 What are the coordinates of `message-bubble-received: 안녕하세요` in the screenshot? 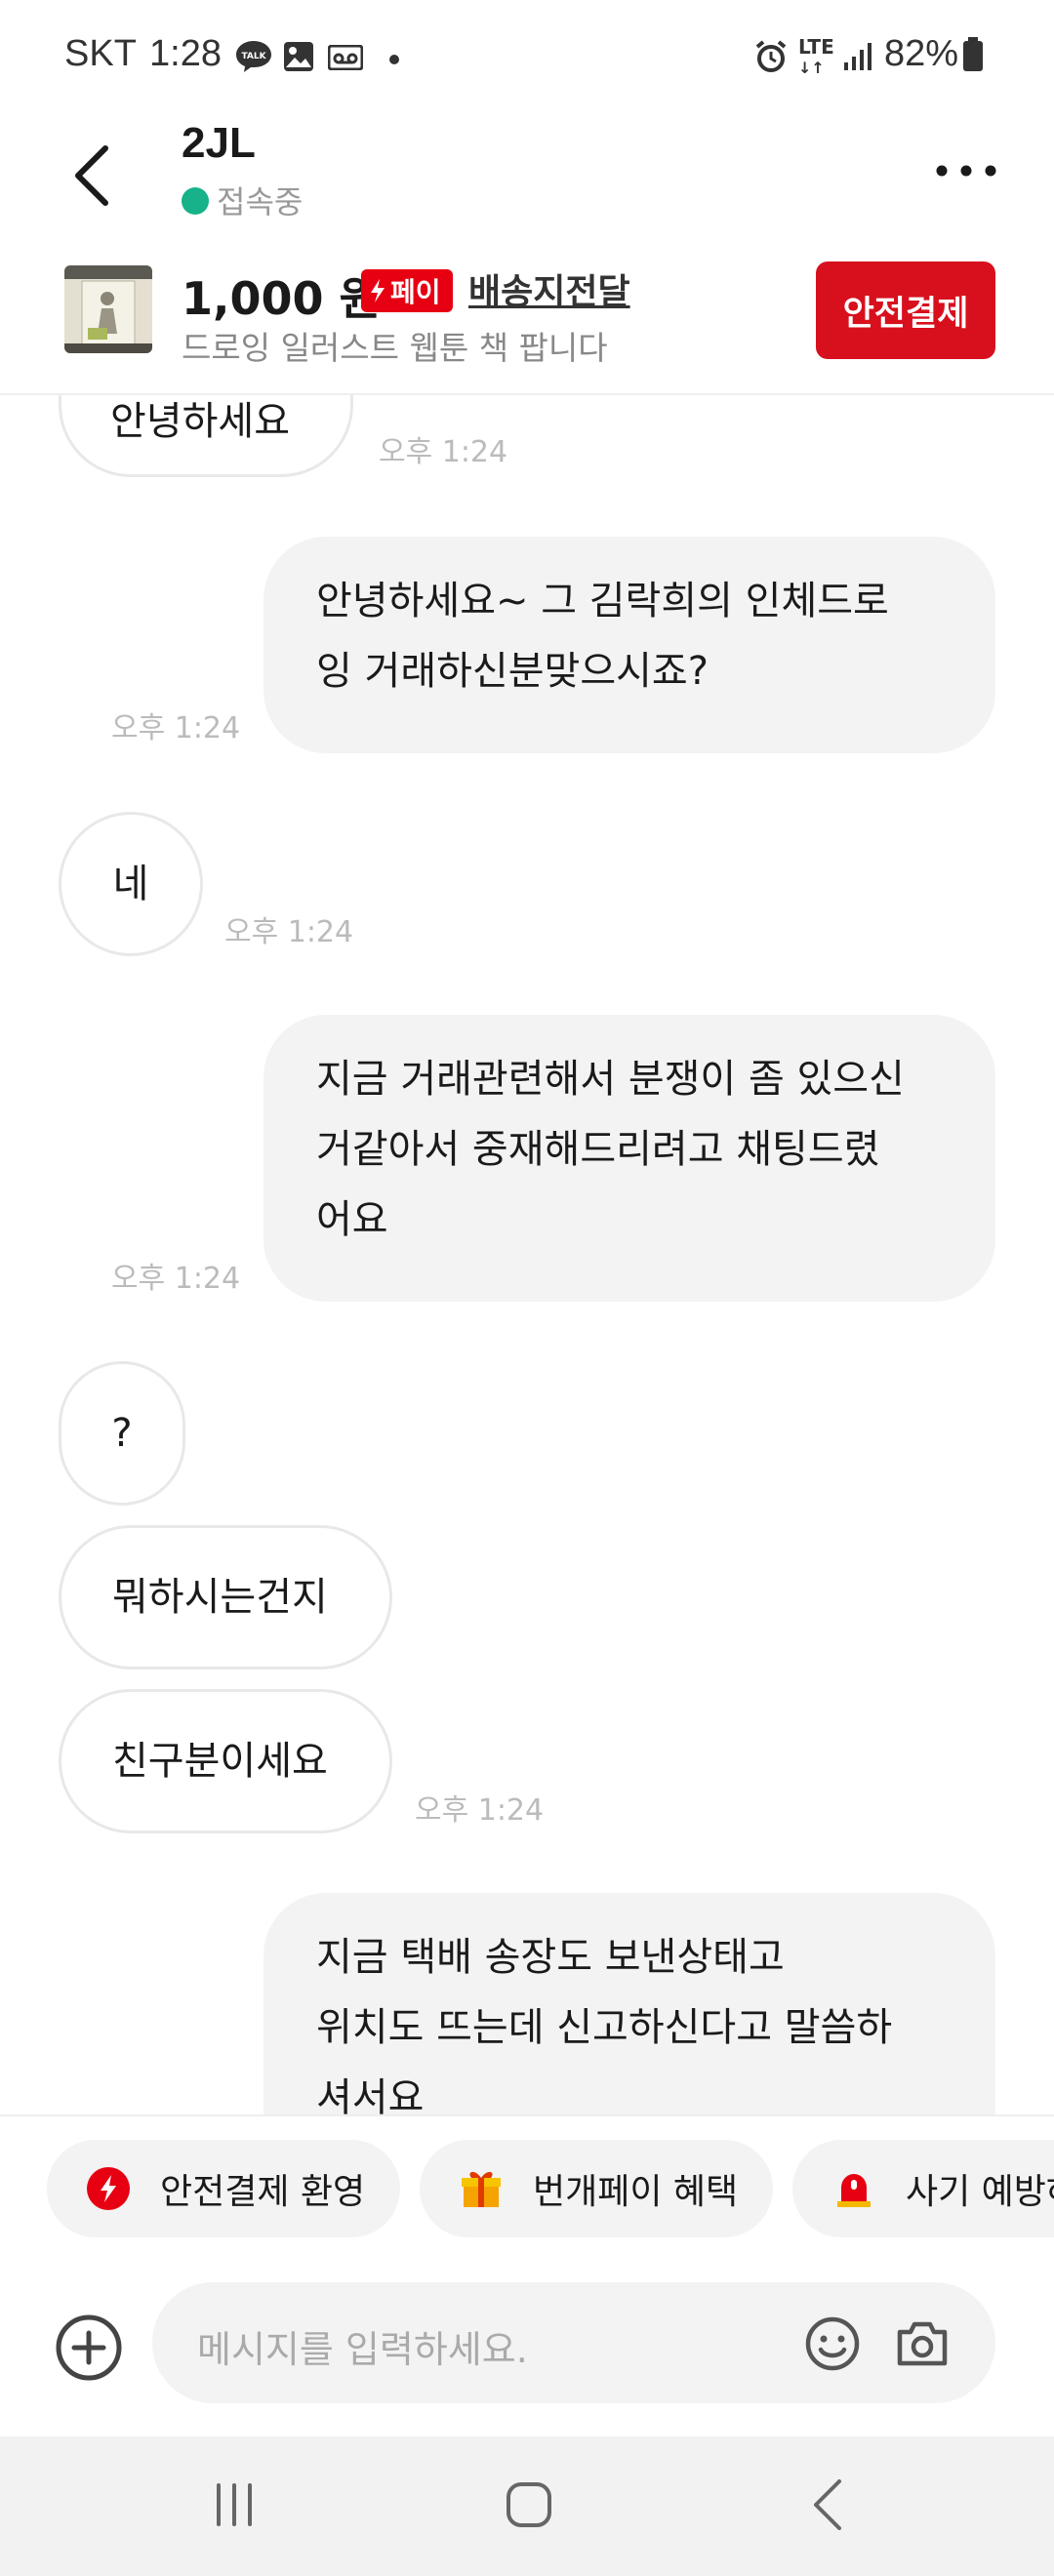 It's located at (206, 436).